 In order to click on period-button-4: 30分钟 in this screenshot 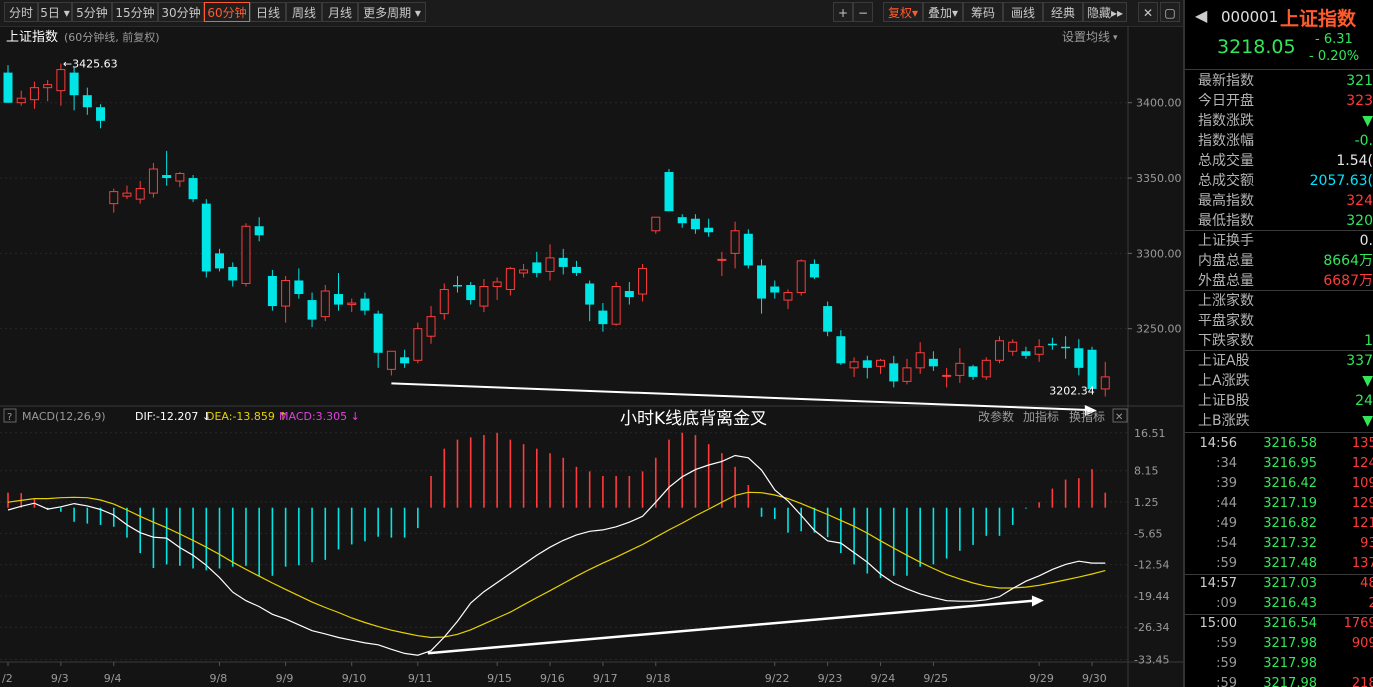, I will do `click(181, 12)`.